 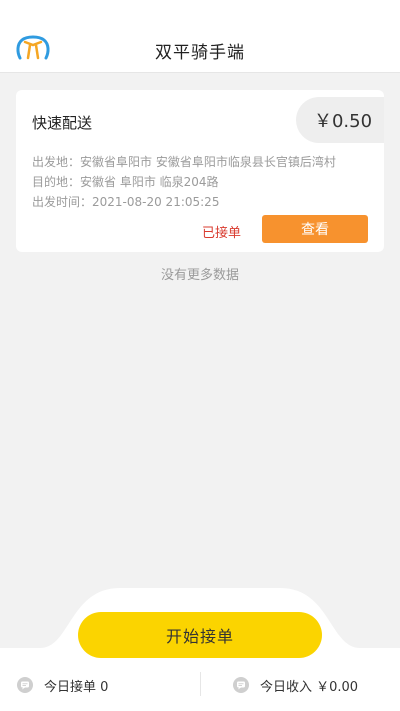 I want to click on order-price: ￥0.50, so click(x=340, y=120).